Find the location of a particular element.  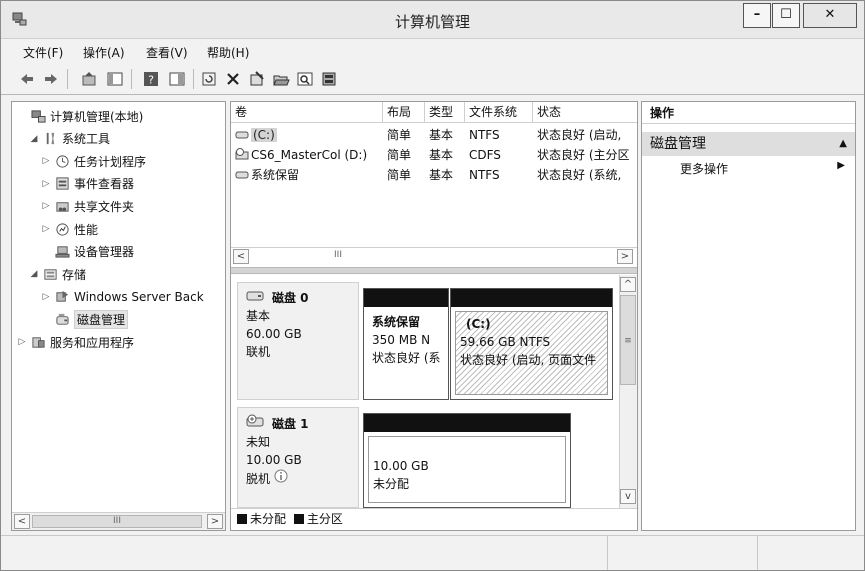

title-bar: 计算机管理 – ☐ ✕ is located at coordinates (432, 20).